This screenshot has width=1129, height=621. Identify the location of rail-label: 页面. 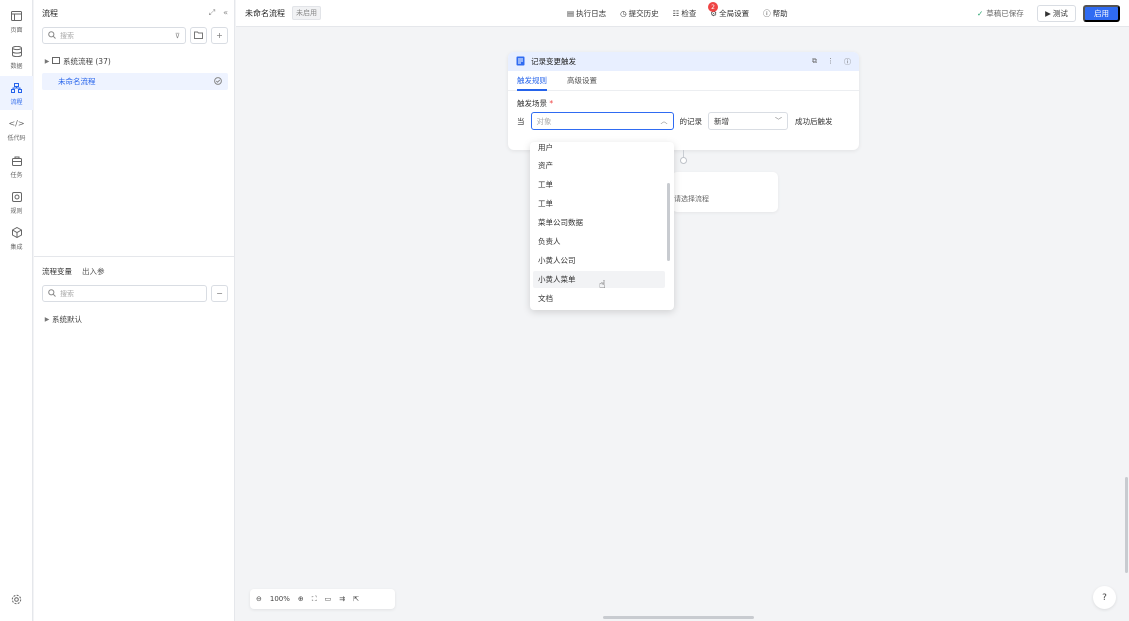
(16, 30).